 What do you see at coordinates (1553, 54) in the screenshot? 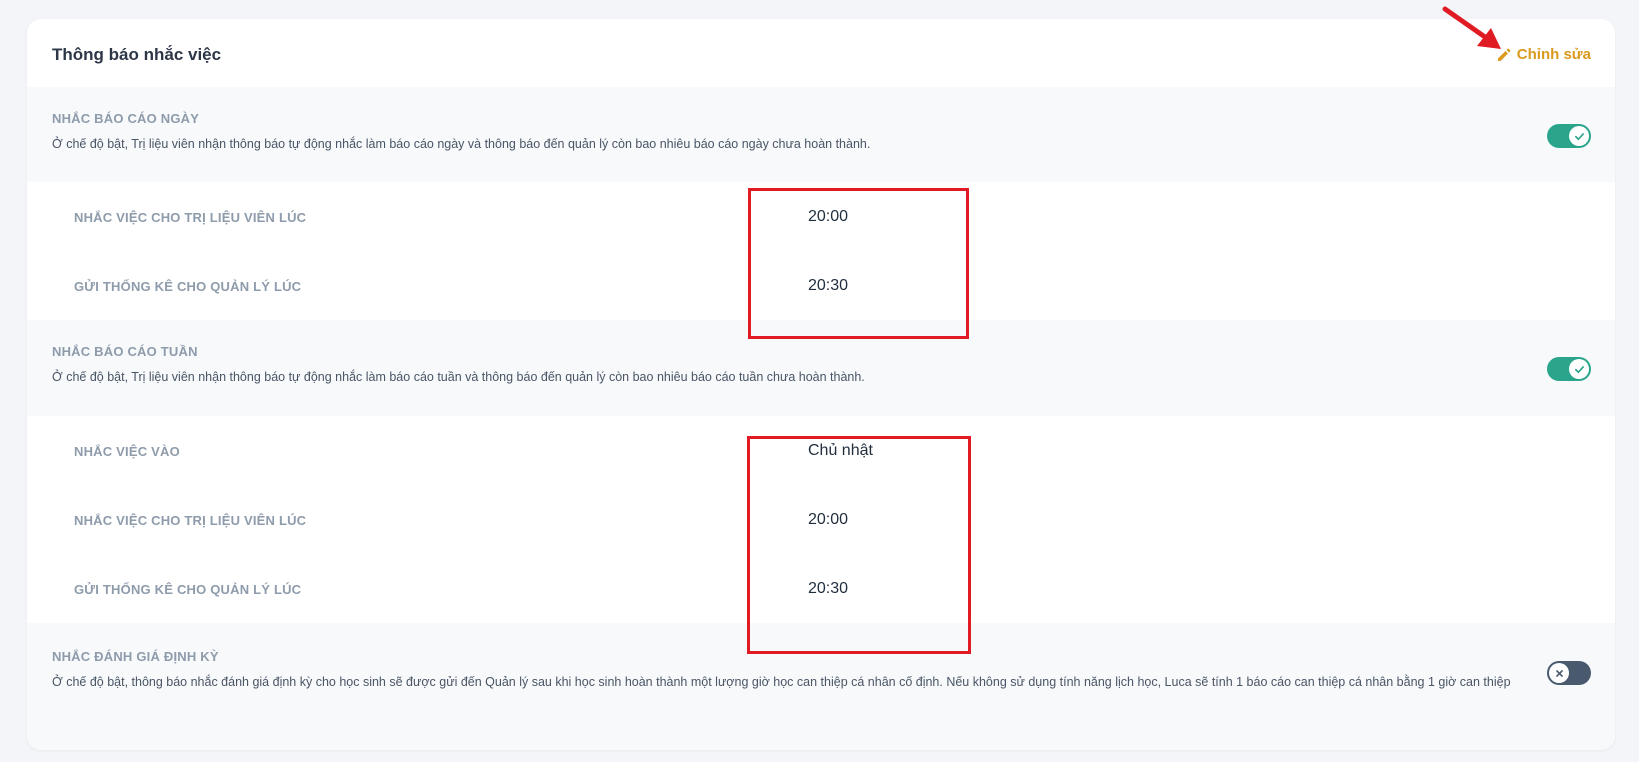
I see `edit-button-label: Chỉnh sửa` at bounding box center [1553, 54].